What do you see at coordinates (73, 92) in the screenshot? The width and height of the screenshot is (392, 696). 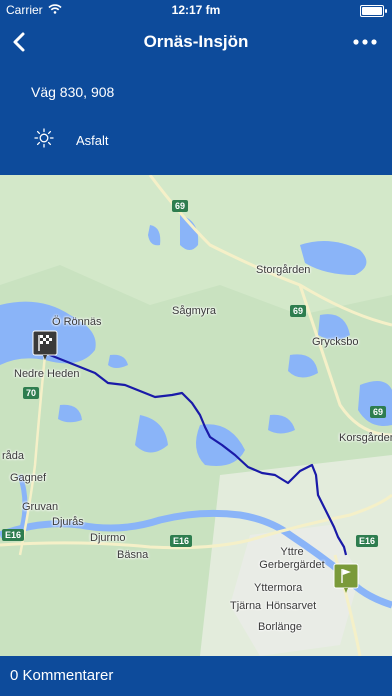 I see `road-info: Väg 830, 908` at bounding box center [73, 92].